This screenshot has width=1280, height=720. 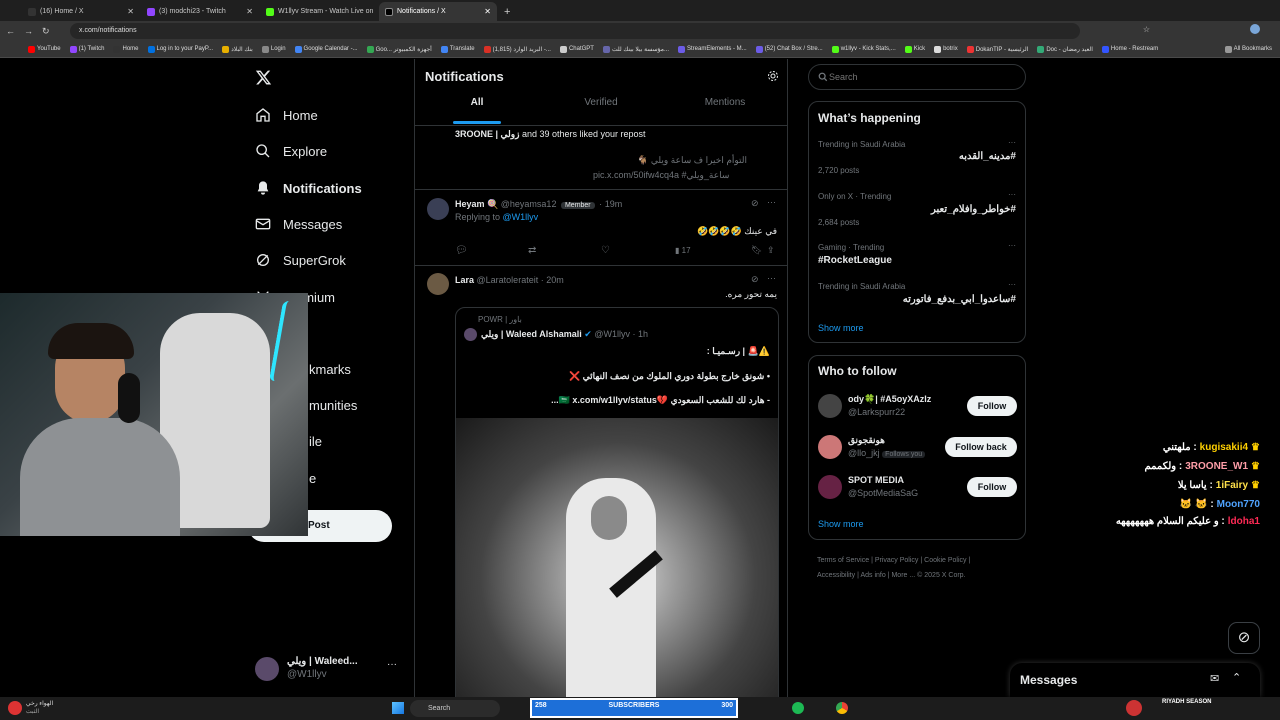 I want to click on bookmark-item: (1) Twitch, so click(x=86, y=49).